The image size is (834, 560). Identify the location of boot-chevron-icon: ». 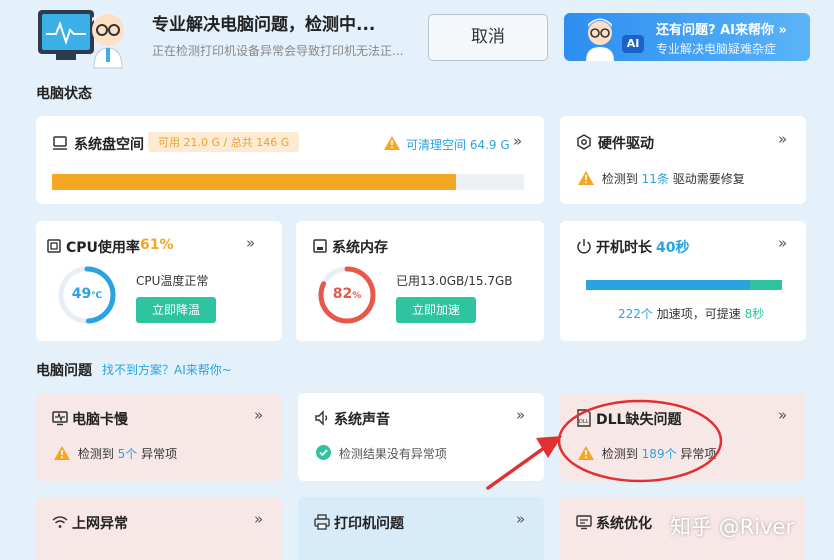
(782, 243).